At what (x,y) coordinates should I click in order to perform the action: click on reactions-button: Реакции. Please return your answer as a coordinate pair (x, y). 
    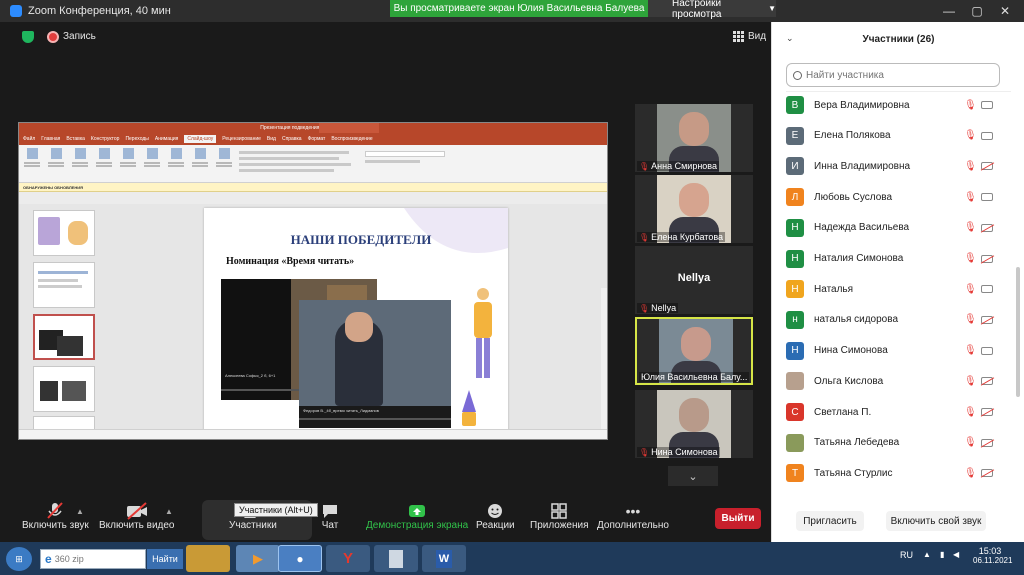
    Looking at the image, I should click on (495, 516).